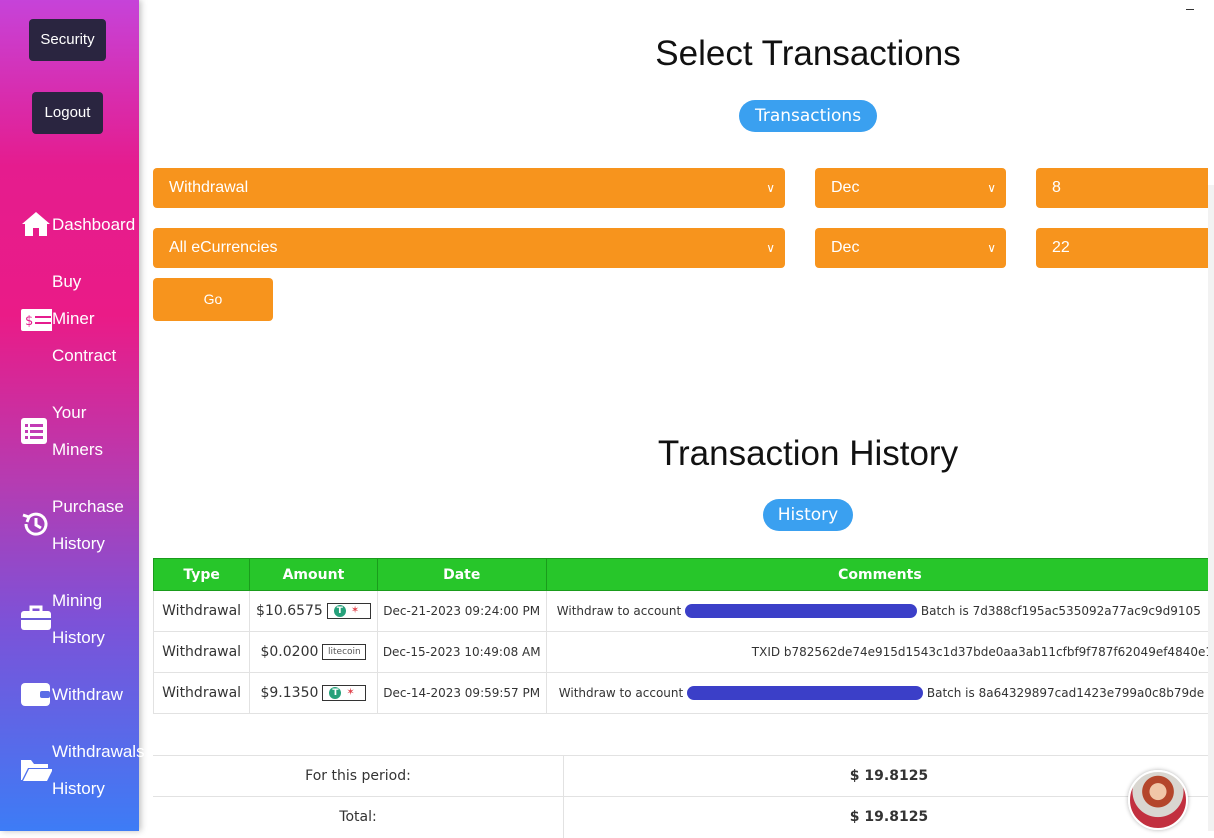  What do you see at coordinates (213, 299) in the screenshot?
I see `go-button: Go` at bounding box center [213, 299].